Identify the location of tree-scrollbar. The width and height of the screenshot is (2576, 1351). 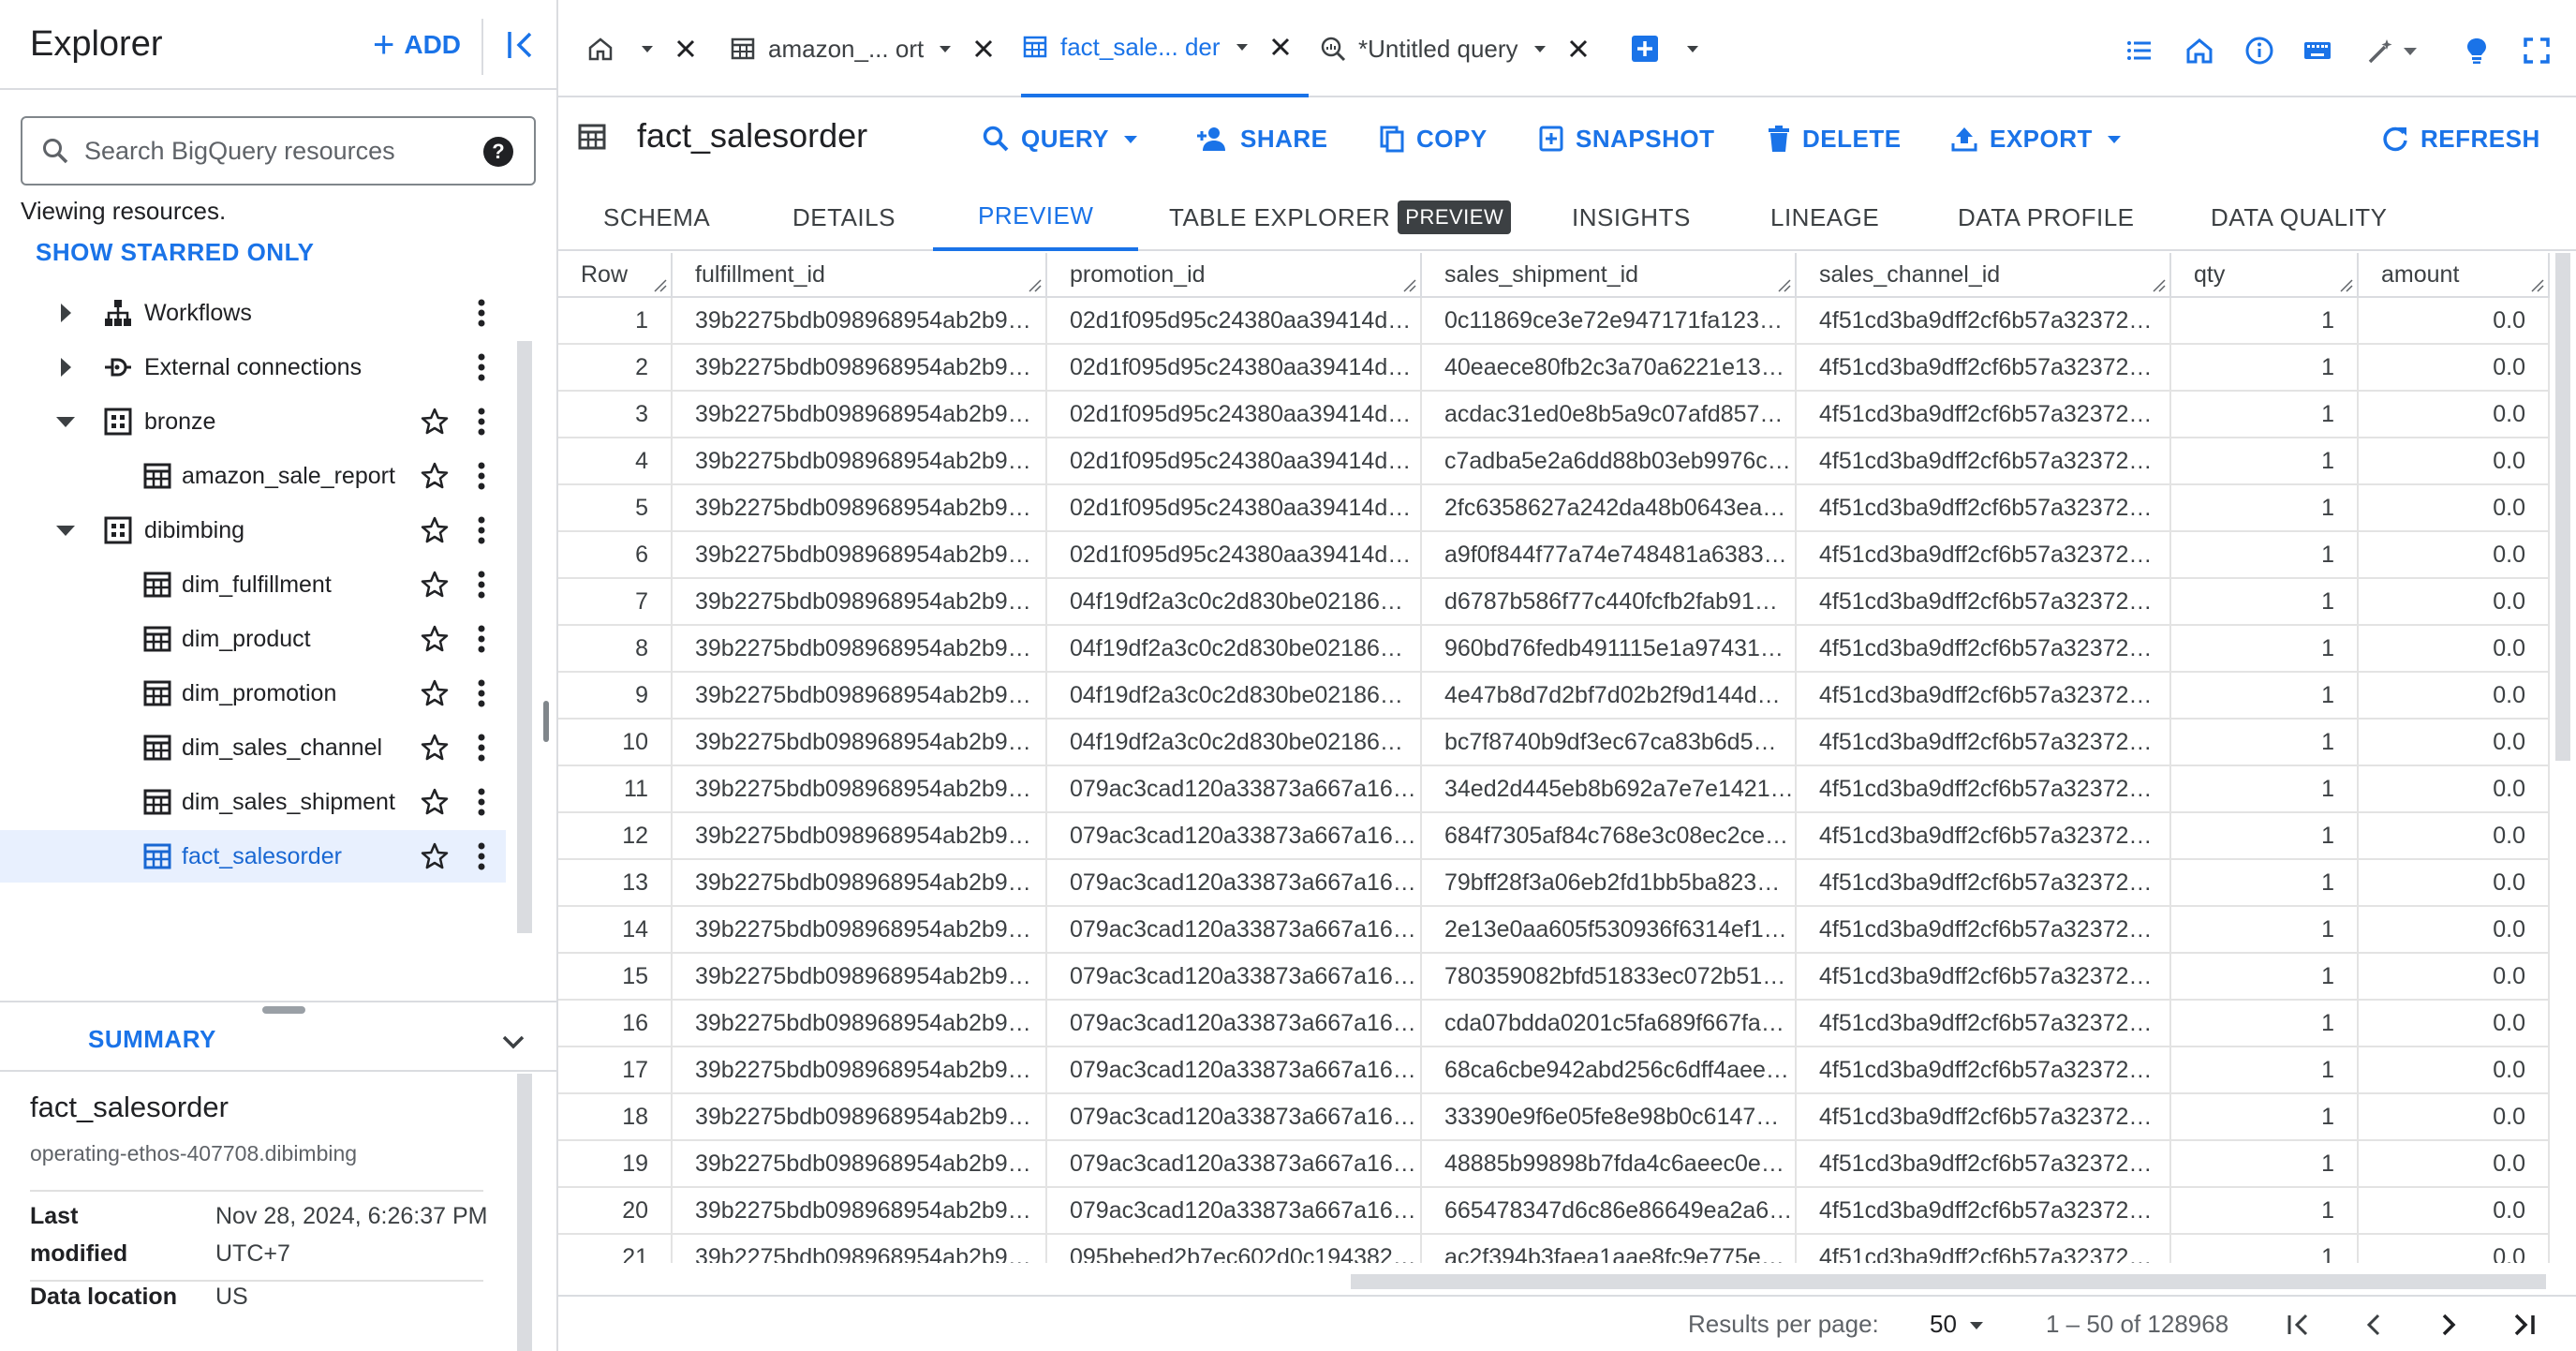
(525, 637).